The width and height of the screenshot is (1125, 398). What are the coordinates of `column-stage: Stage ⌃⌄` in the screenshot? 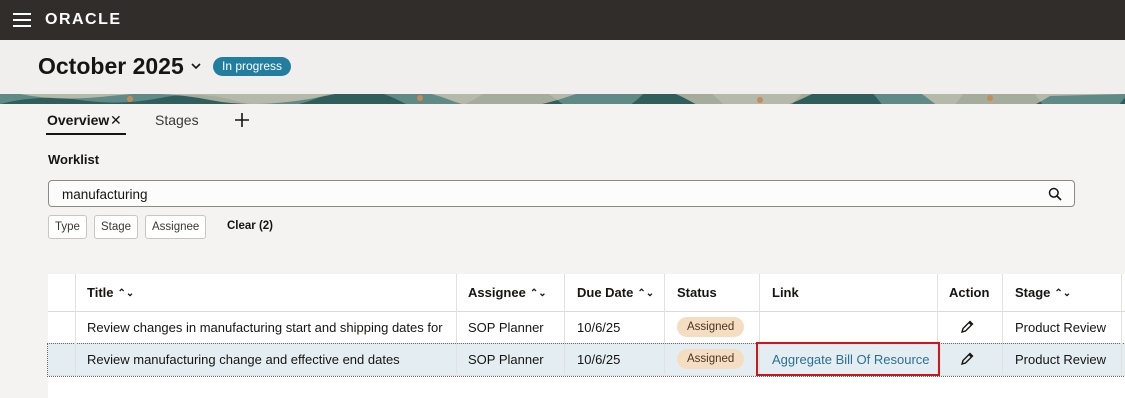 It's located at (1043, 292).